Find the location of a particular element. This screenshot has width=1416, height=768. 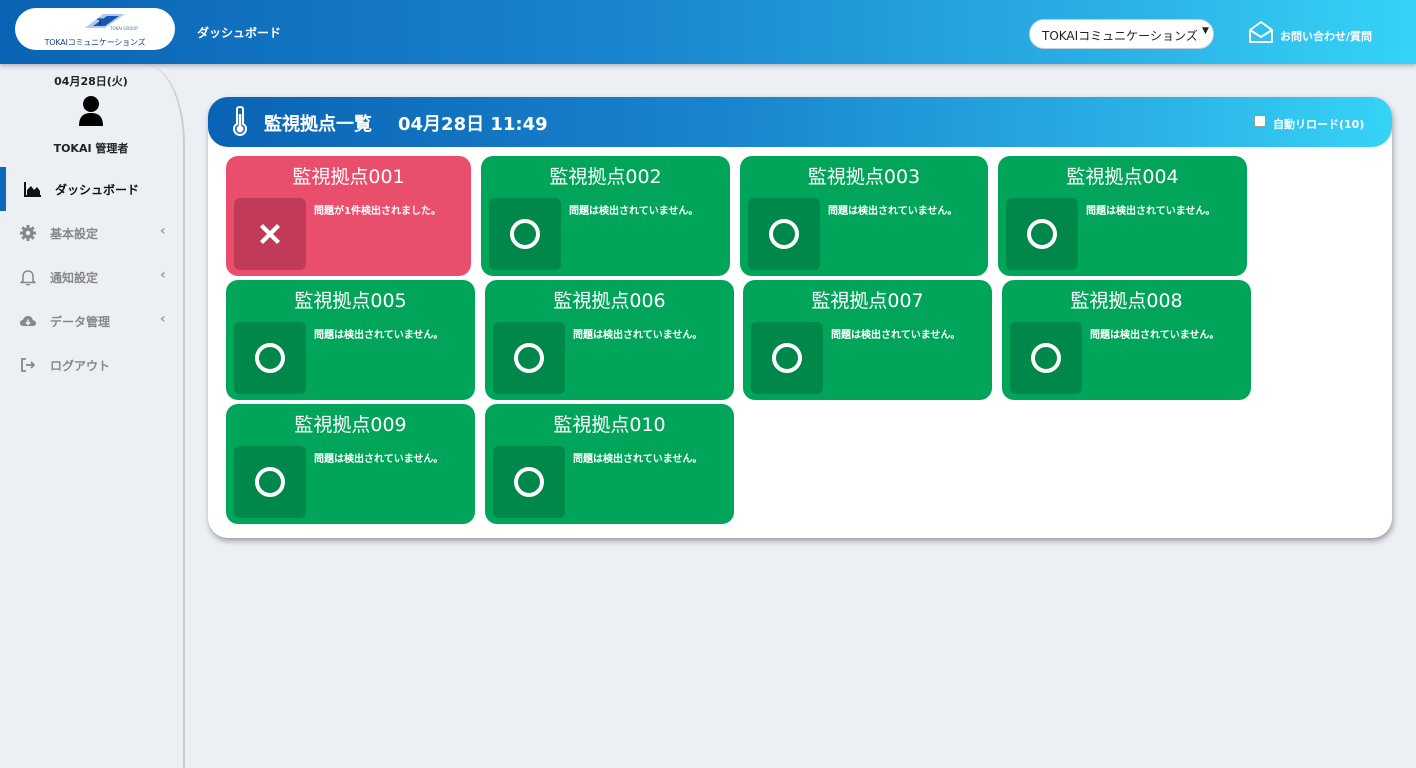

site-name: 監視拠点008 is located at coordinates (1126, 301).